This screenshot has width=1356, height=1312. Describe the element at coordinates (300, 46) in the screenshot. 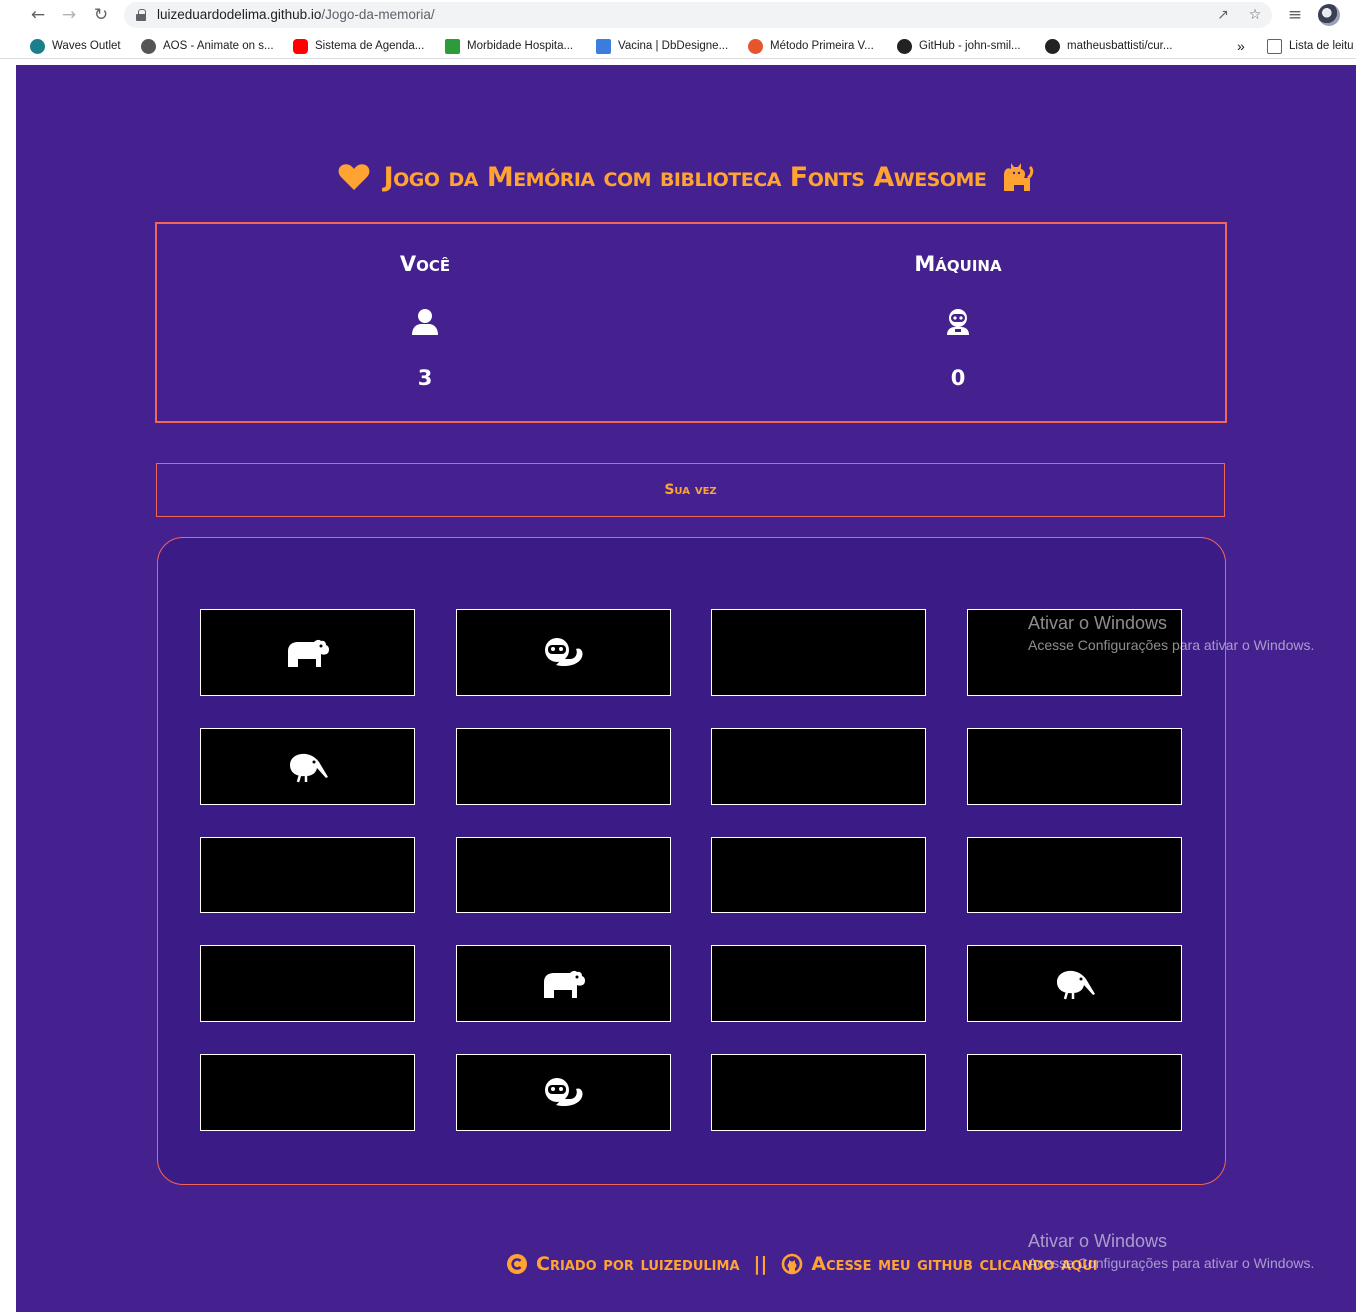

I see `youtube-icon` at that location.